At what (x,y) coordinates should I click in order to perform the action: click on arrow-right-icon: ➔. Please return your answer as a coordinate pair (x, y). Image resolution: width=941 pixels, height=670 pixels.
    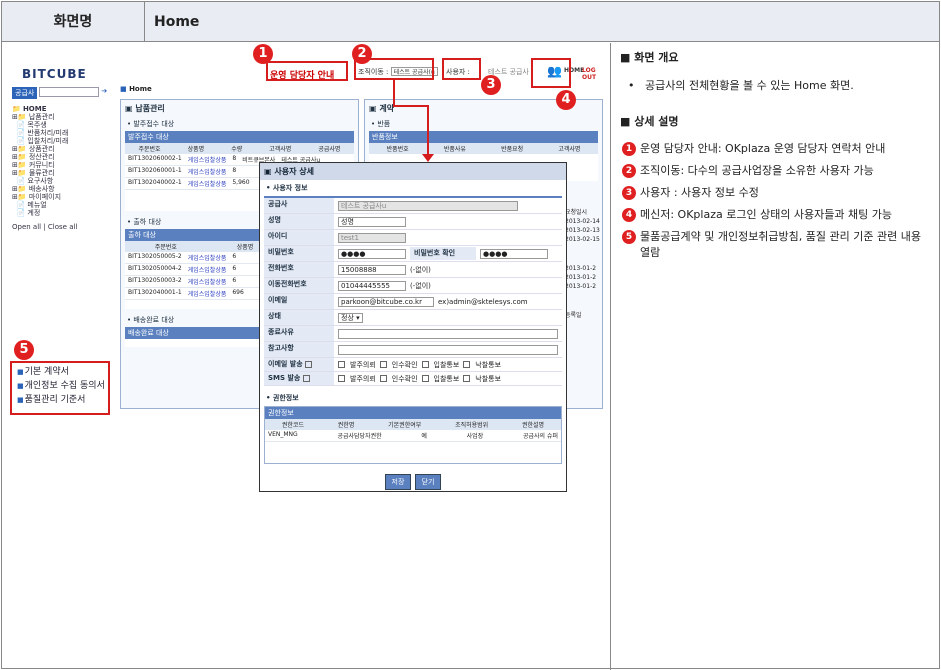
    Looking at the image, I should click on (104, 93).